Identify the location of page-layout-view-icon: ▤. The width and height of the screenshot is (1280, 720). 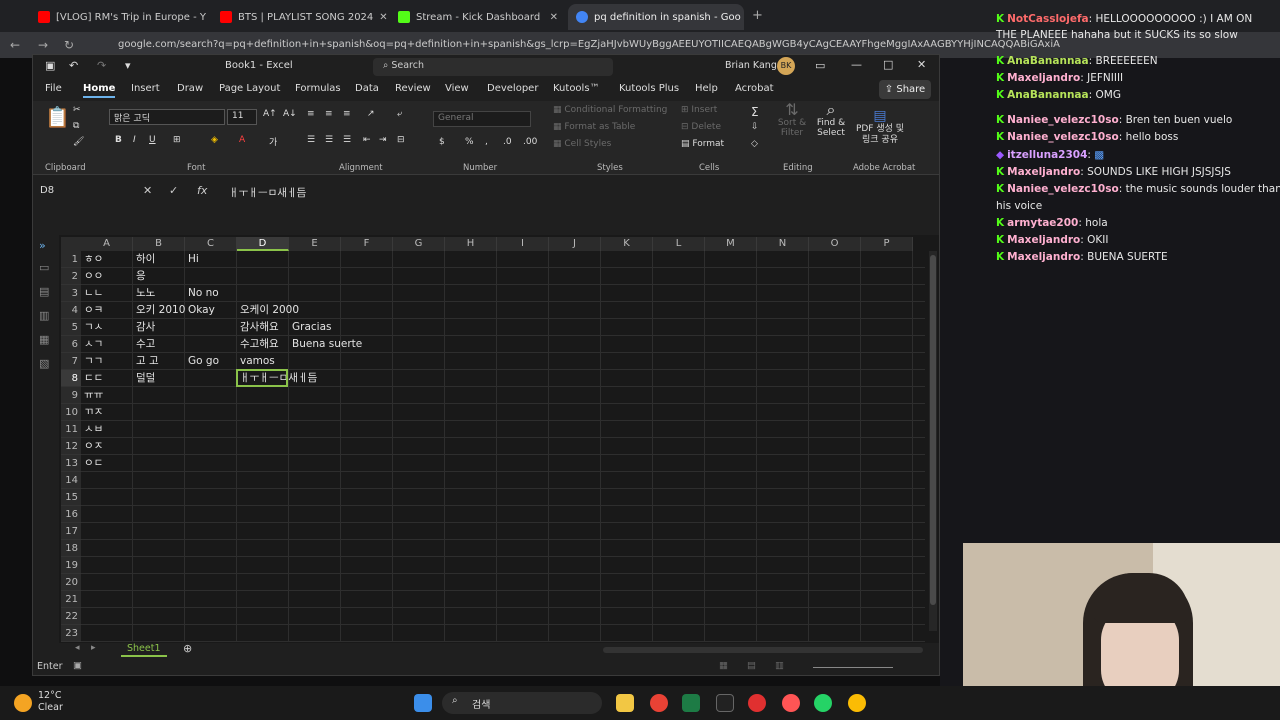
(751, 665).